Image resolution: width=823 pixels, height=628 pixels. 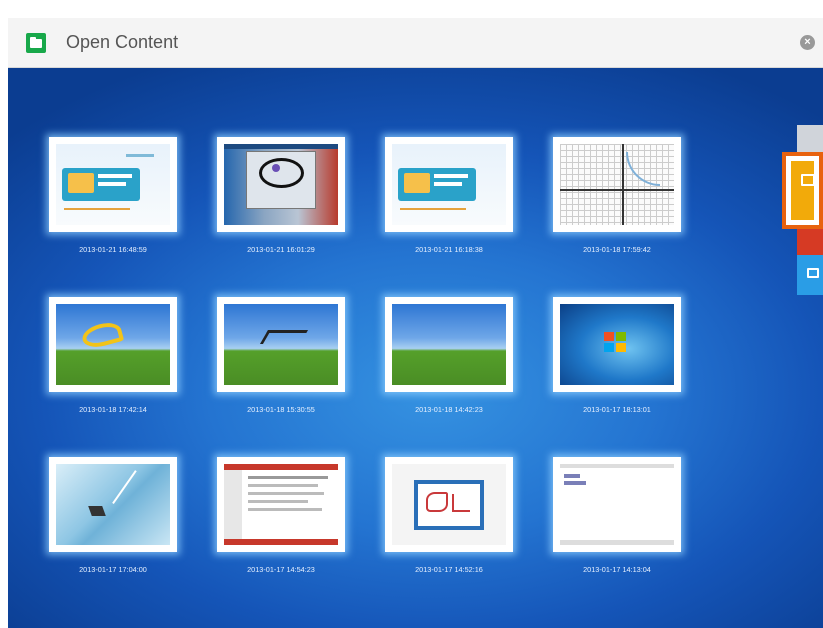 I want to click on content-item: 2013-01-21 16:01:29, so click(x=281, y=202).